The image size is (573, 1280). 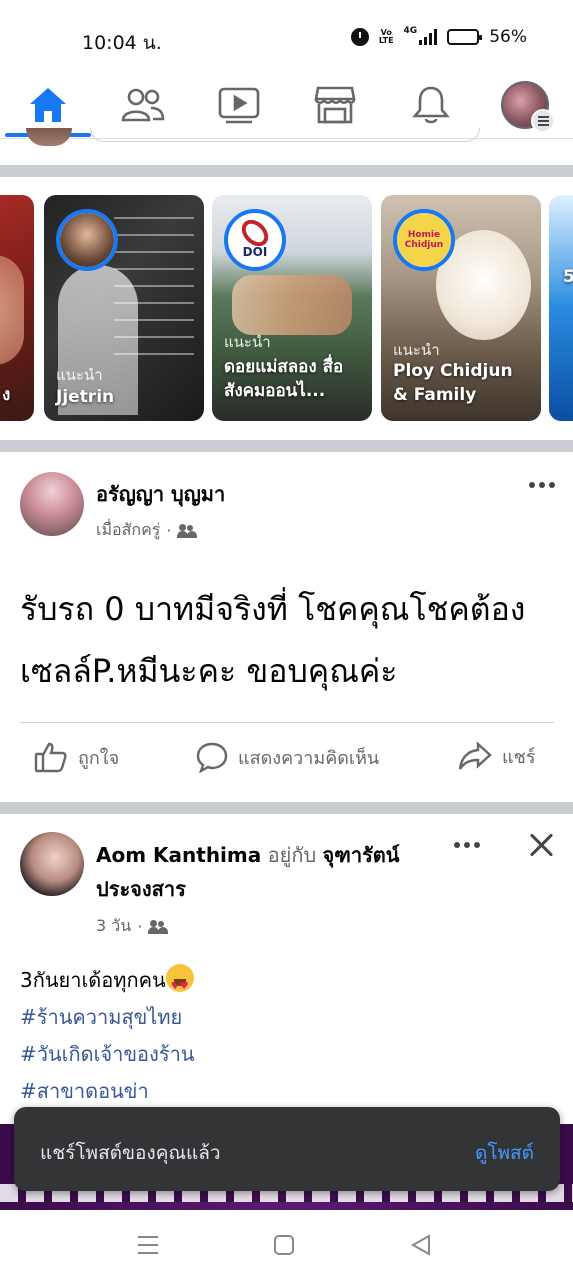 I want to click on post-time: เมื่อสักครู่, so click(x=128, y=530).